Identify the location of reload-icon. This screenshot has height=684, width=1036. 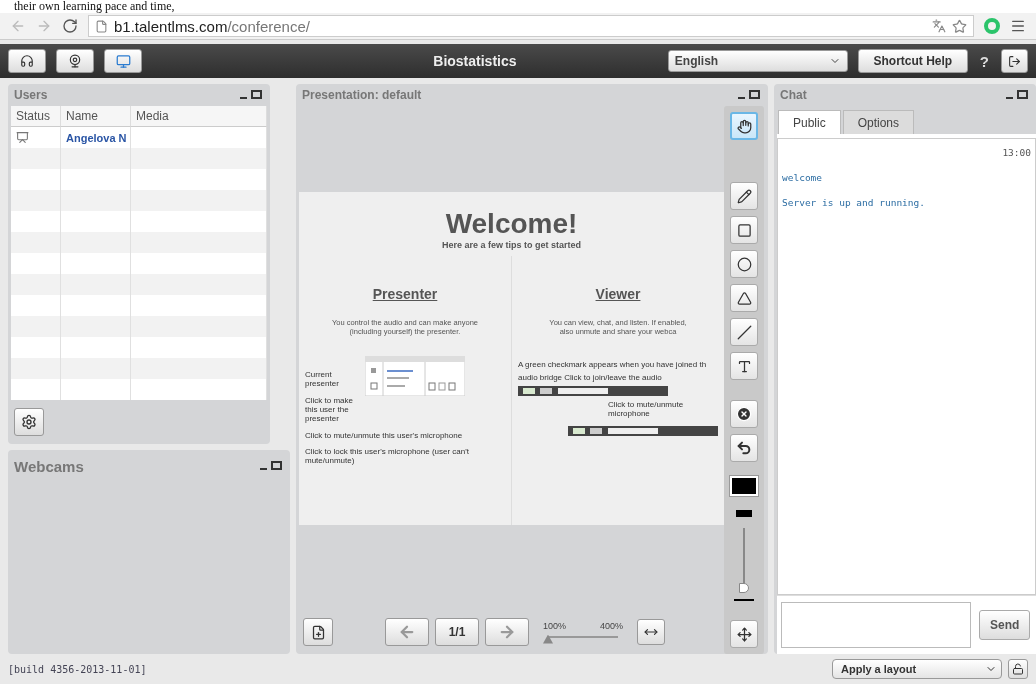
(70, 26).